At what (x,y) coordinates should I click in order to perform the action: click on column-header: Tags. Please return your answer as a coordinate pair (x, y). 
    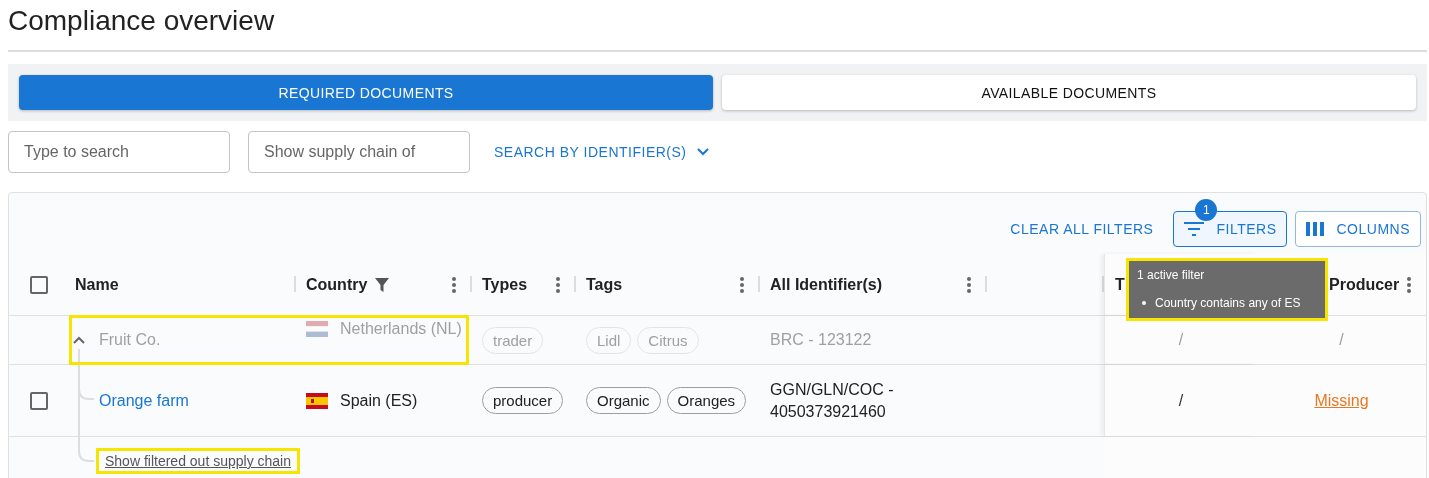
    Looking at the image, I should click on (604, 284).